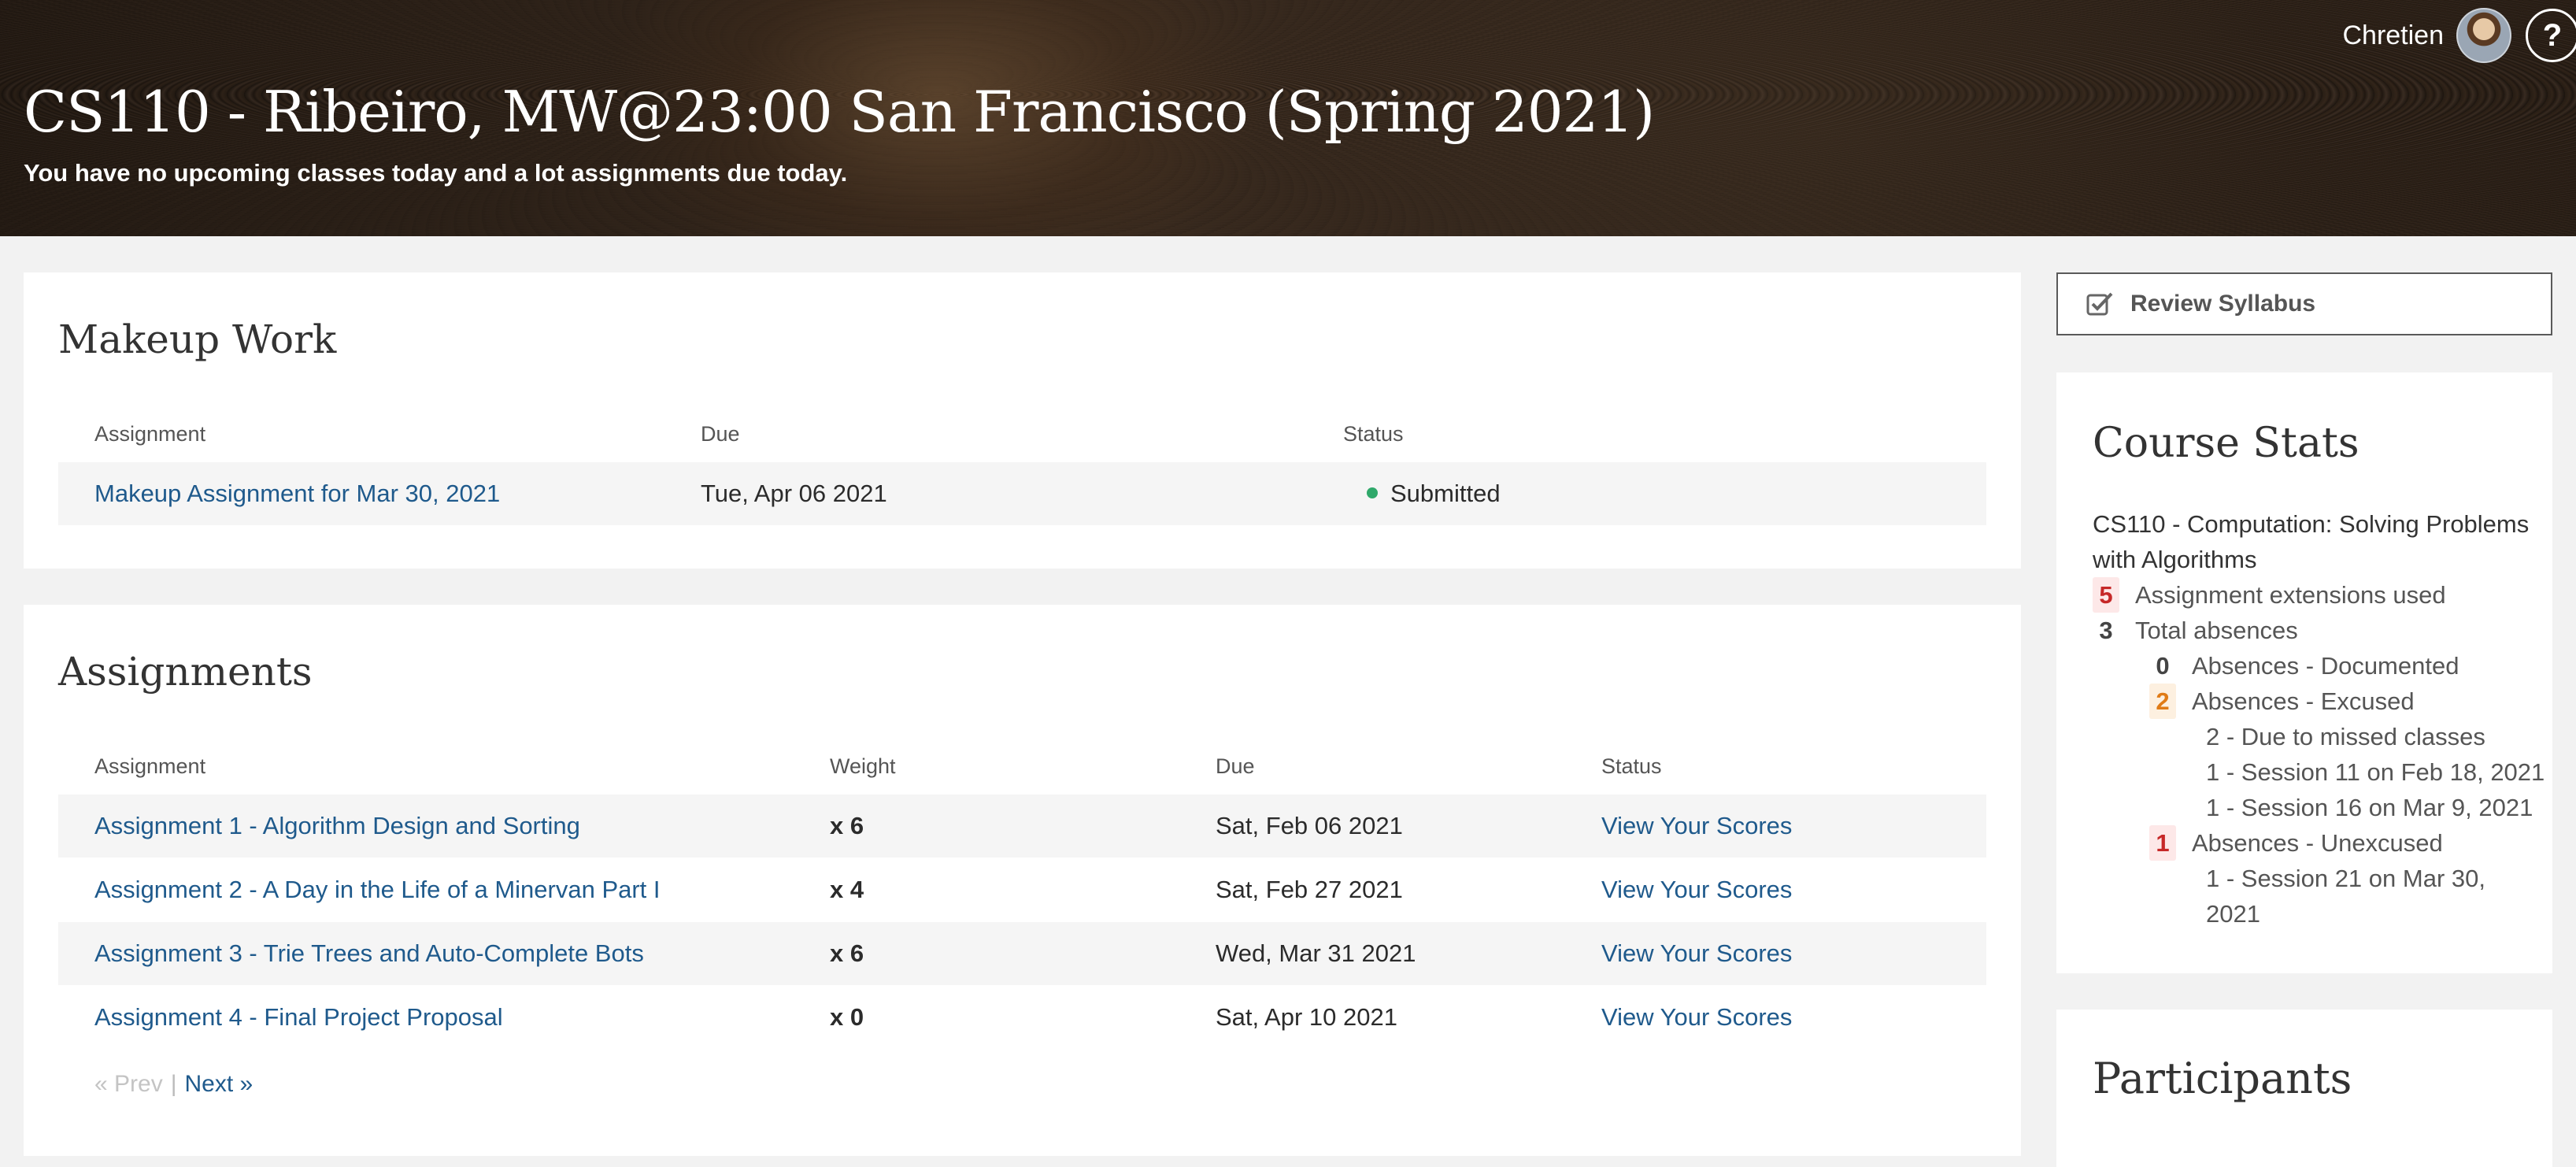 This screenshot has height=1167, width=2576. Describe the element at coordinates (2106, 595) in the screenshot. I see `extensions-count-badge: 5` at that location.